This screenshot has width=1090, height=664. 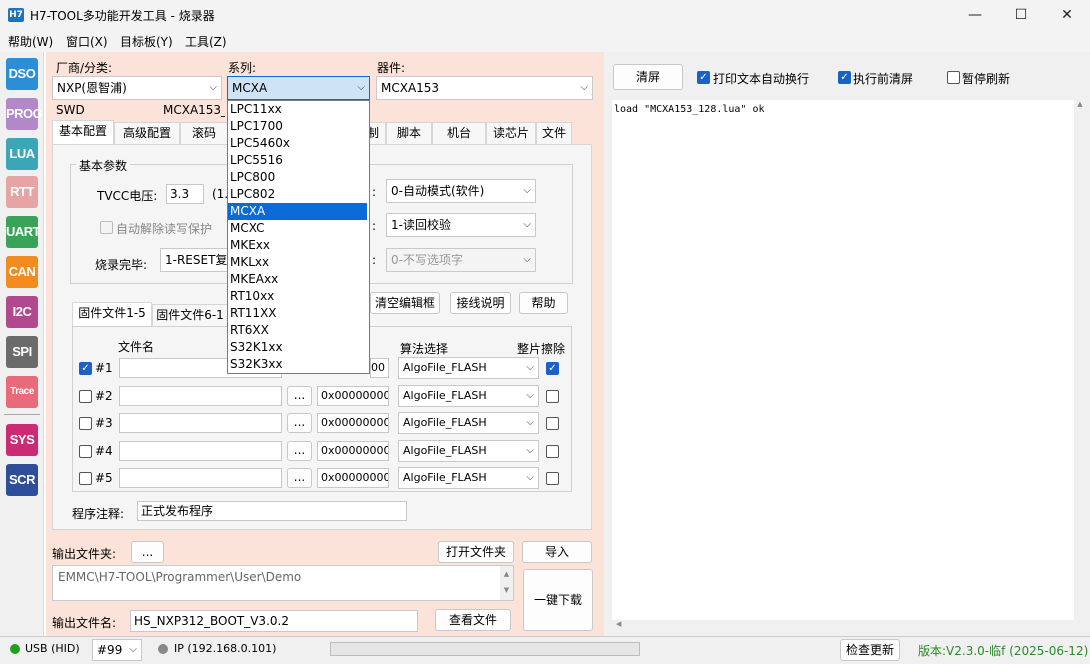 I want to click on comment-input: 正式发布程序, so click(x=272, y=511).